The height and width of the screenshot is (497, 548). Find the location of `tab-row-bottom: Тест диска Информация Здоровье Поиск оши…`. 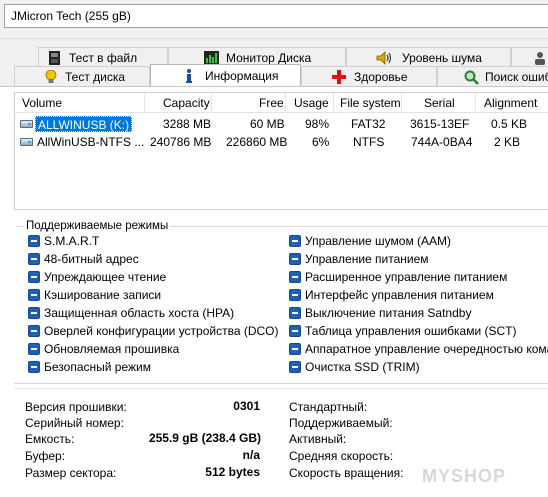

tab-row-bottom: Тест диска Информация Здоровье Поиск оши… is located at coordinates (274, 75).